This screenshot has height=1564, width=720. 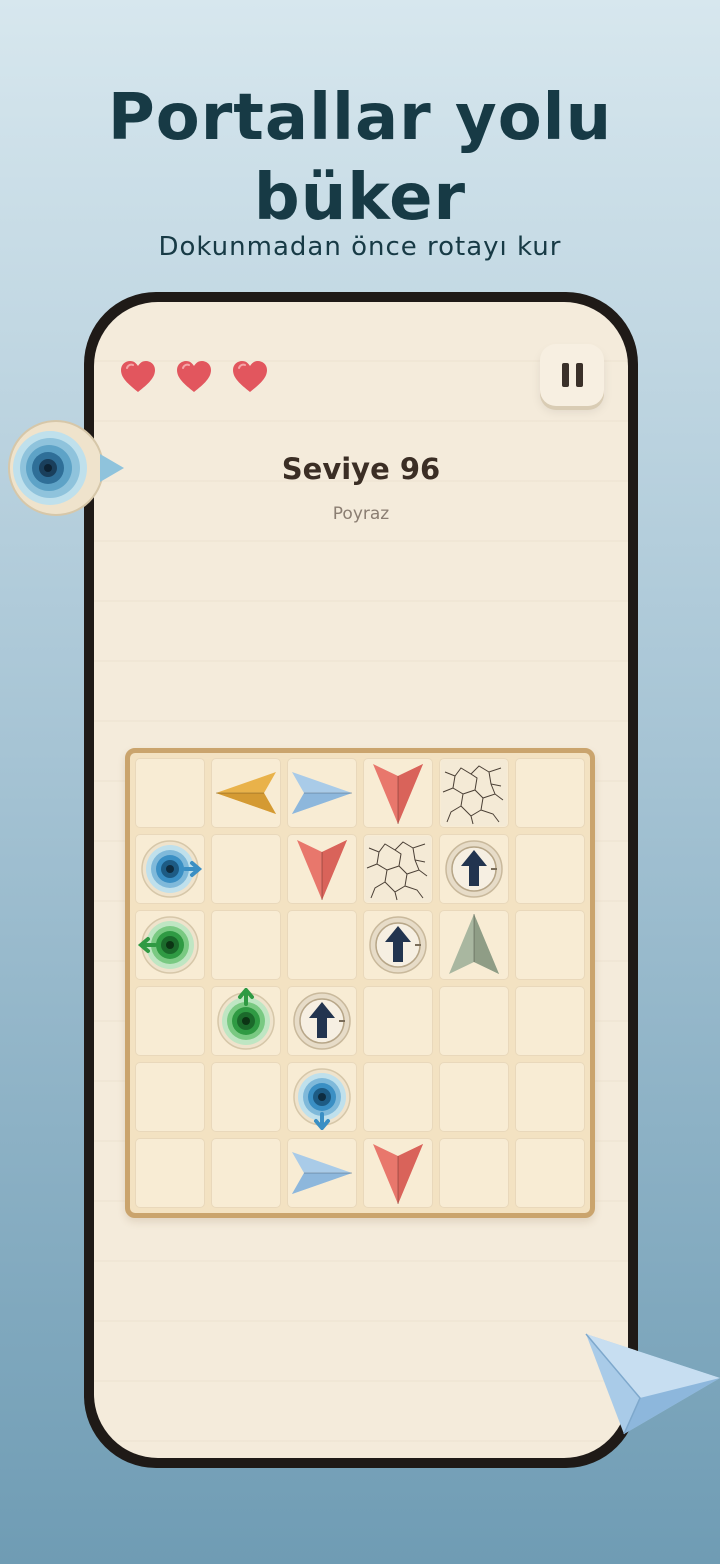 I want to click on board-cell-plane-yellow-left, so click(x=246, y=793).